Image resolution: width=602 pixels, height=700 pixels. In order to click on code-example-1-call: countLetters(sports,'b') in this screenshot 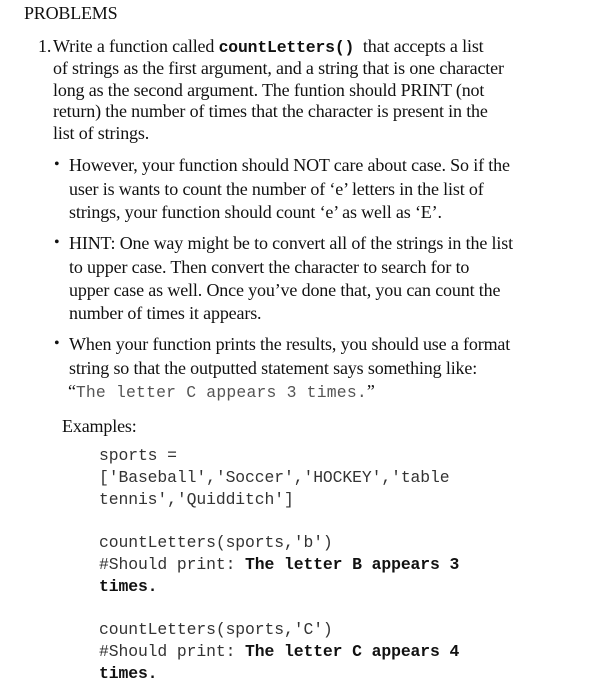, I will do `click(216, 542)`.